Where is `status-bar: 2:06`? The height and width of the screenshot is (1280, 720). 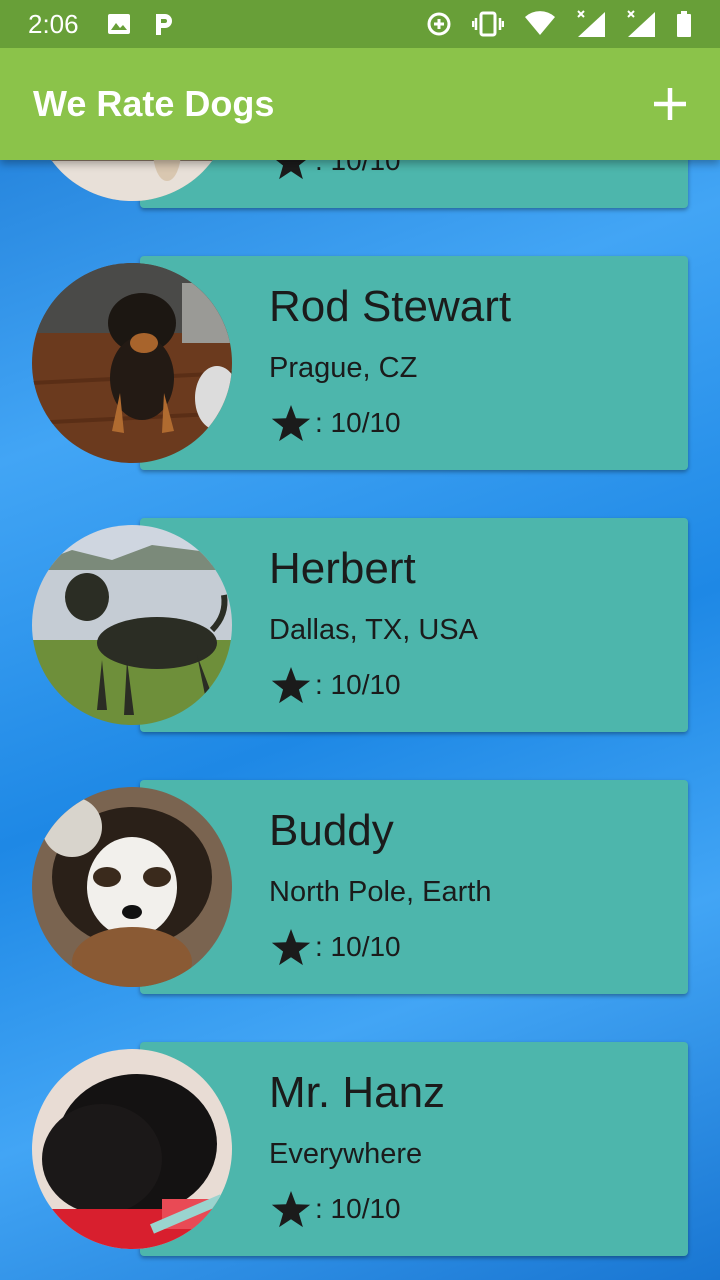 status-bar: 2:06 is located at coordinates (360, 24).